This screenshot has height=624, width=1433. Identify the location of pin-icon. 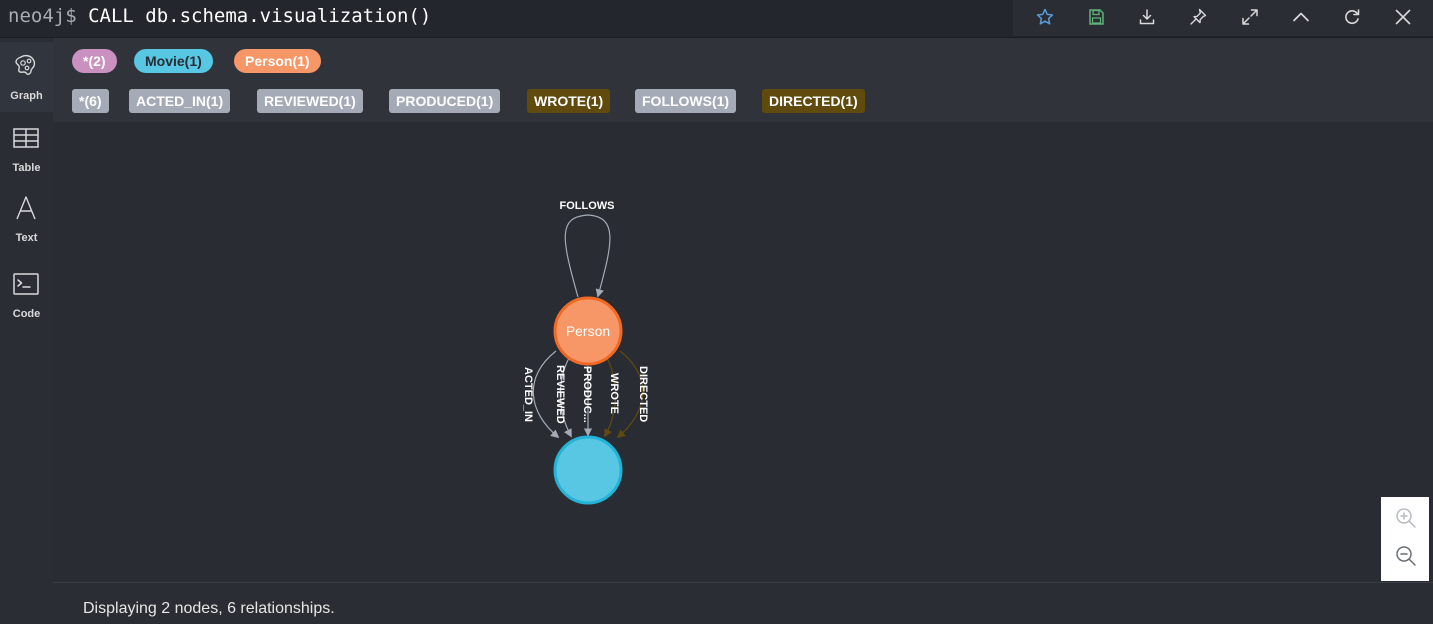
(1198, 16).